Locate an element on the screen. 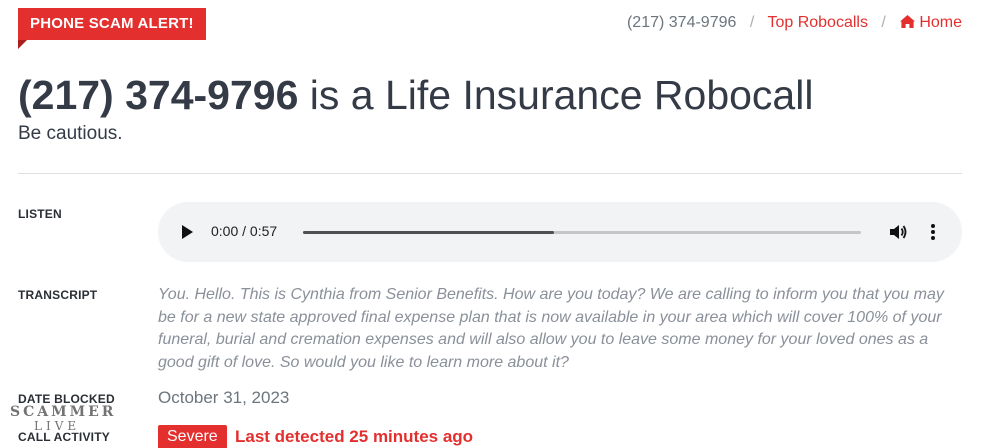  play-button is located at coordinates (187, 232).